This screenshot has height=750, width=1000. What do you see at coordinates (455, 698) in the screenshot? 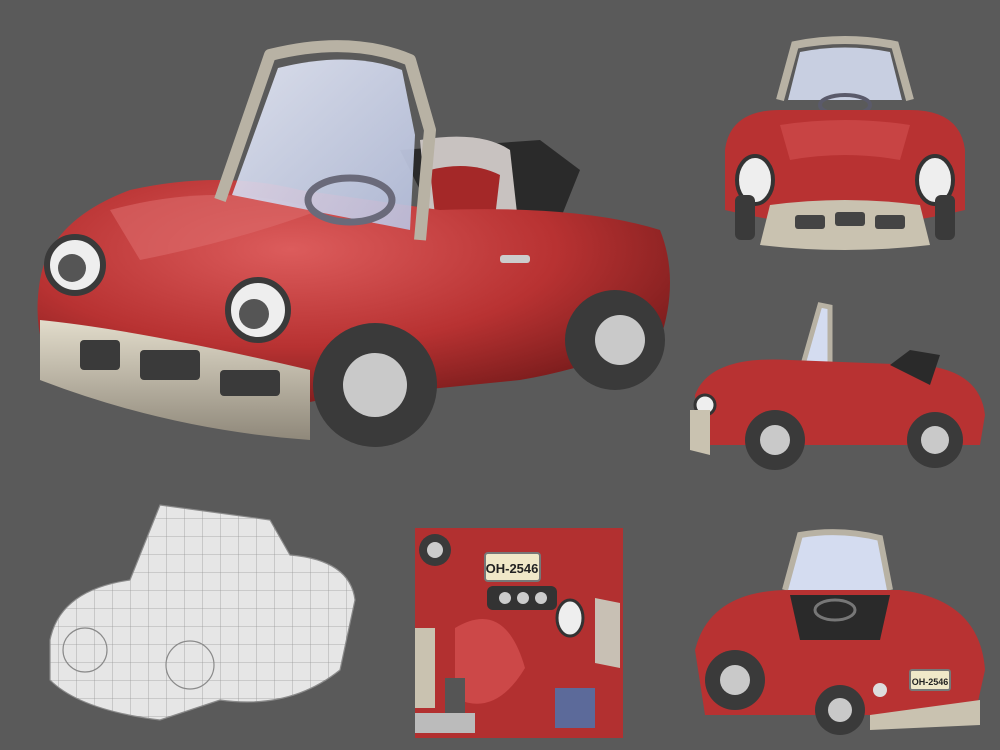
I see `texture-grille-piece` at bounding box center [455, 698].